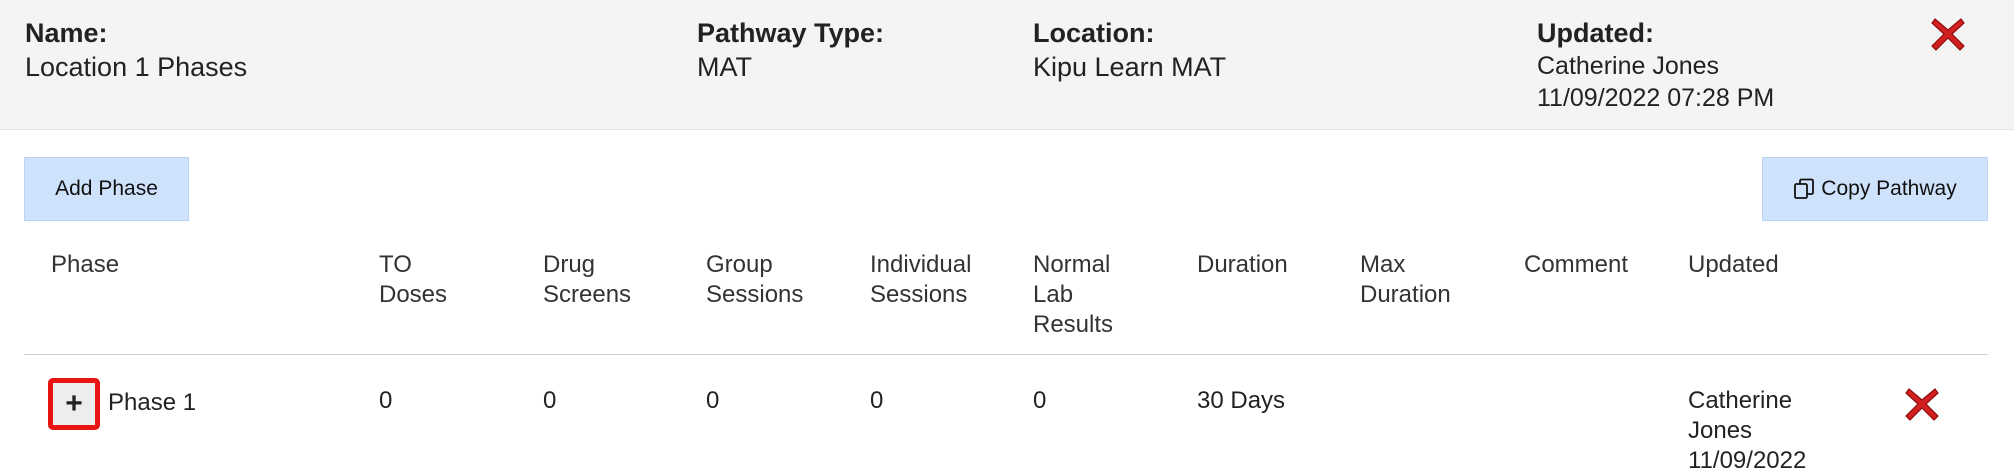 The width and height of the screenshot is (2014, 476). What do you see at coordinates (1948, 34) in the screenshot?
I see `close-icon` at bounding box center [1948, 34].